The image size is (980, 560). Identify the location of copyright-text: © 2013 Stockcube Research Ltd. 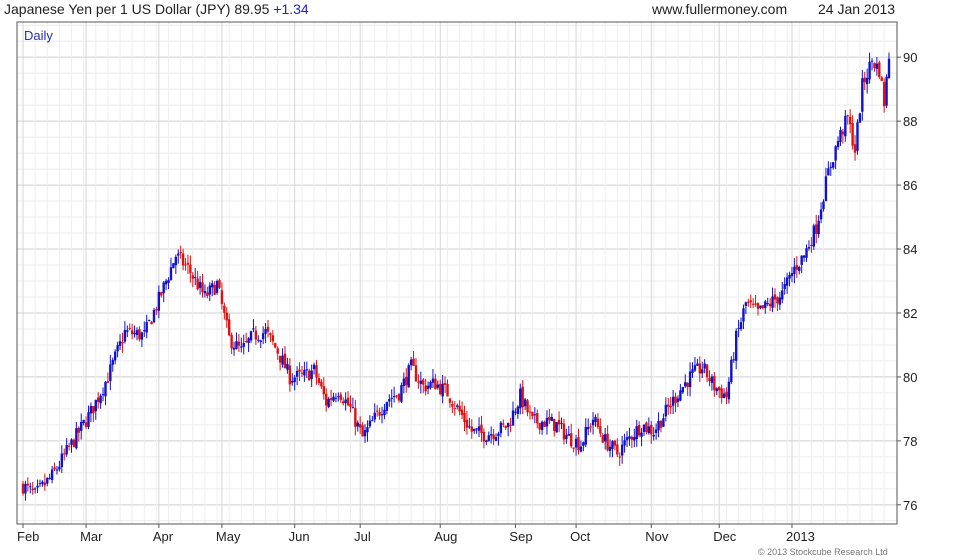
(823, 552).